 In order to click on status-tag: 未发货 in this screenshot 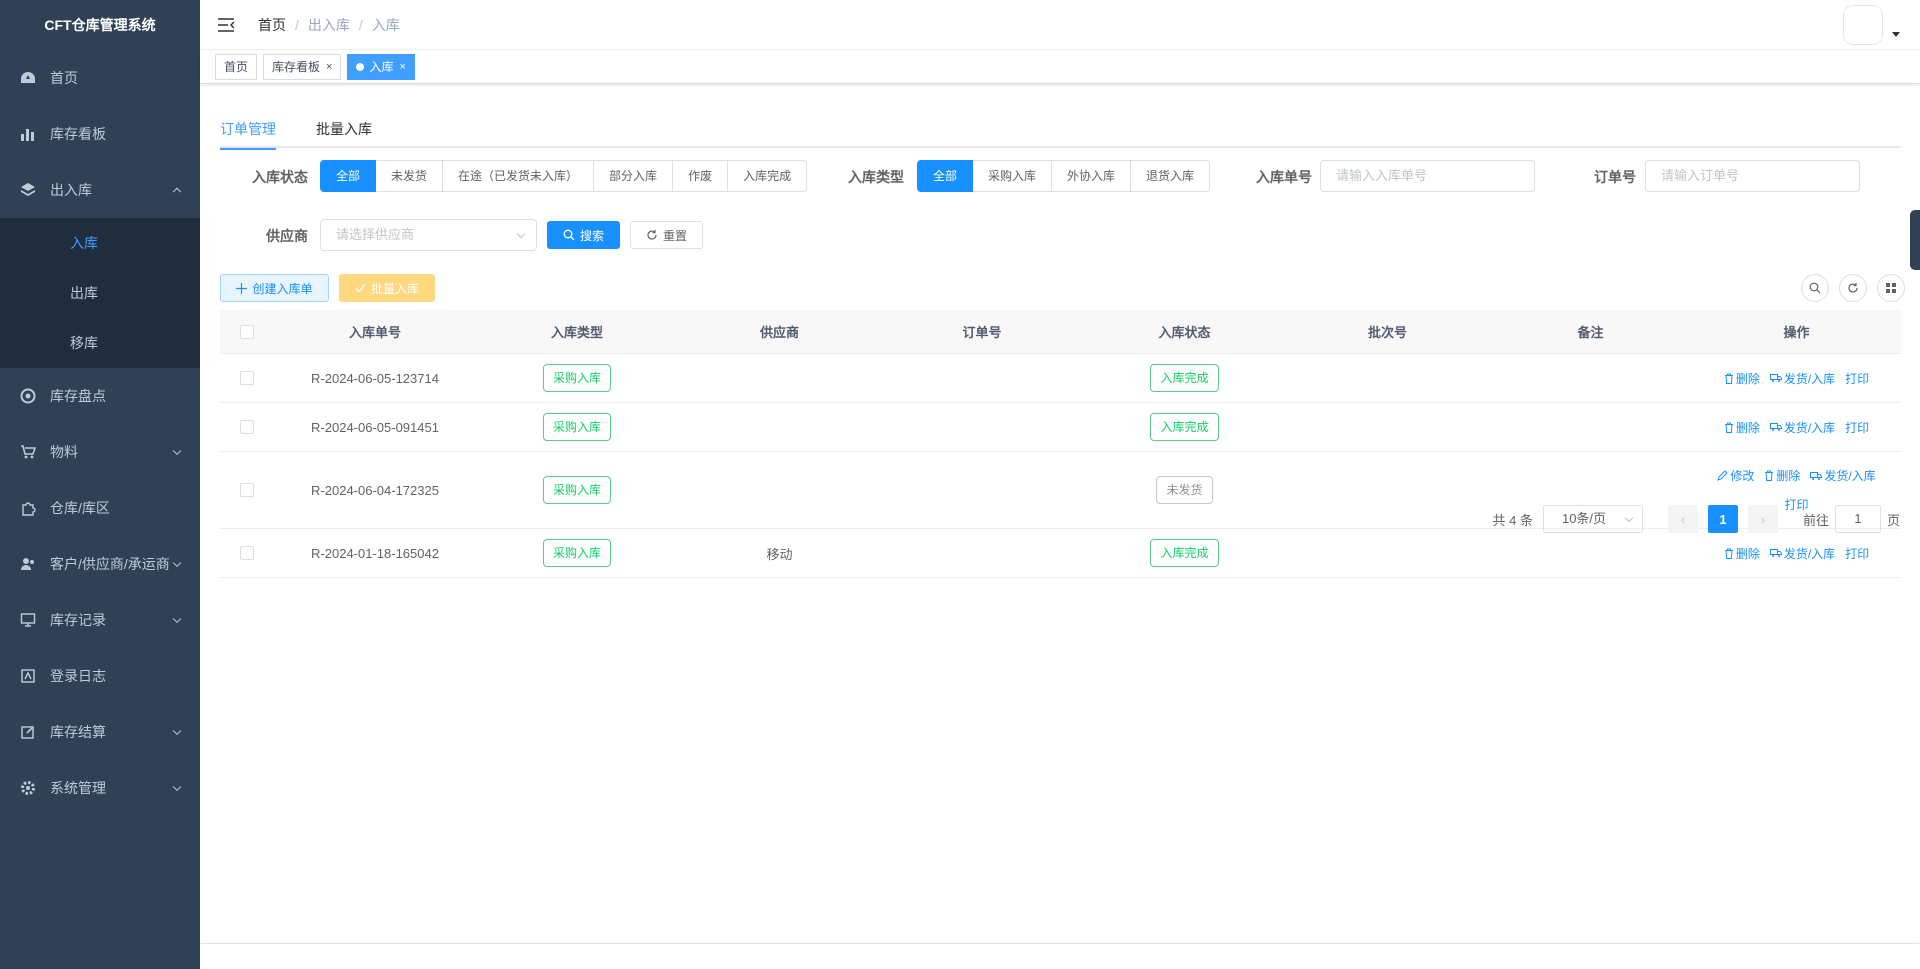, I will do `click(1184, 490)`.